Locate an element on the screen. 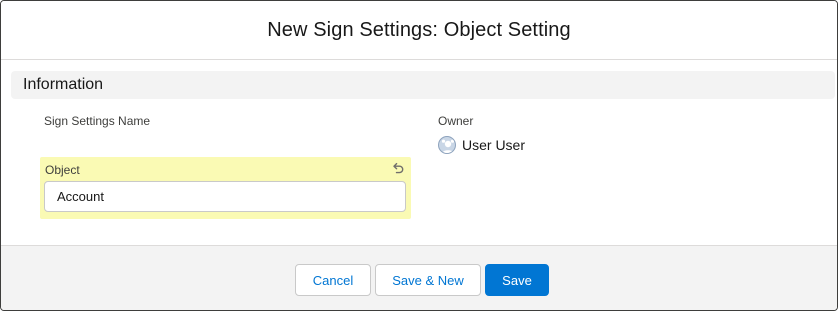 The width and height of the screenshot is (838, 311). undo-icon is located at coordinates (398, 168).